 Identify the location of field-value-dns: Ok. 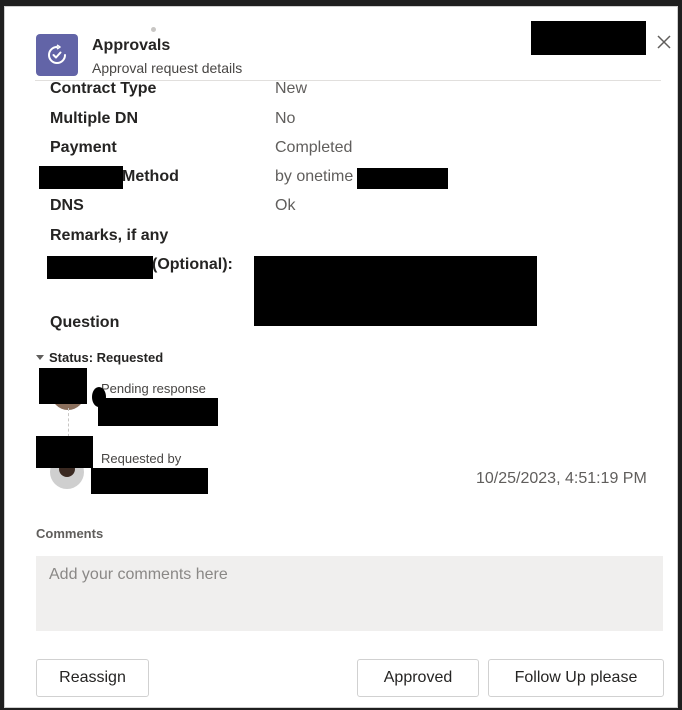
(285, 205).